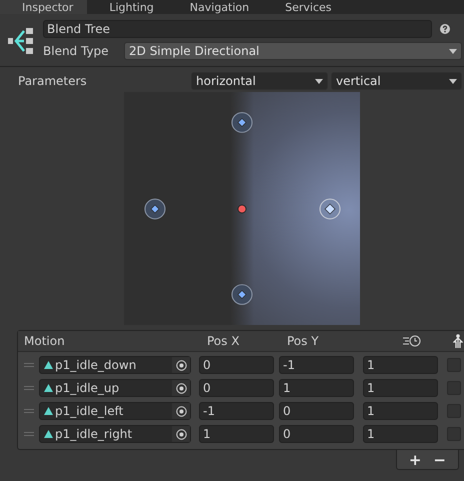  What do you see at coordinates (293, 51) in the screenshot?
I see `blend-type-dropdown: 2D Simple Directional` at bounding box center [293, 51].